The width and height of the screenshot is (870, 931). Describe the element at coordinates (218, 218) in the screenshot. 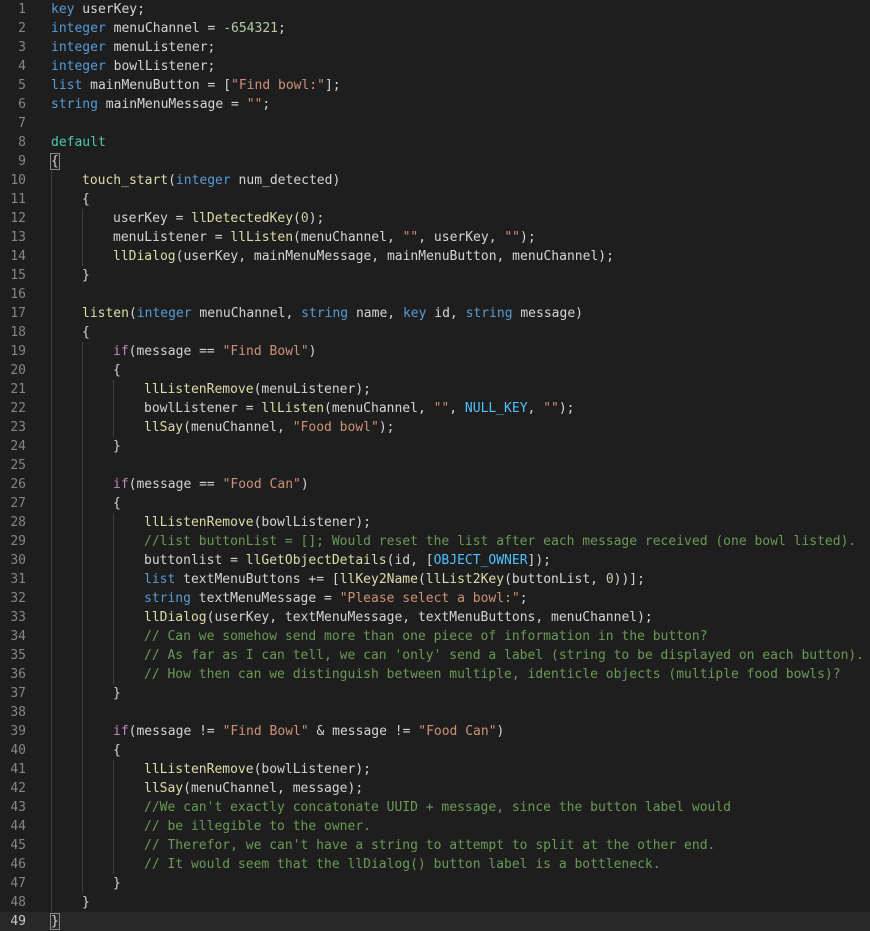

I see `code-text: userKey = llDetectedKey(0);` at that location.